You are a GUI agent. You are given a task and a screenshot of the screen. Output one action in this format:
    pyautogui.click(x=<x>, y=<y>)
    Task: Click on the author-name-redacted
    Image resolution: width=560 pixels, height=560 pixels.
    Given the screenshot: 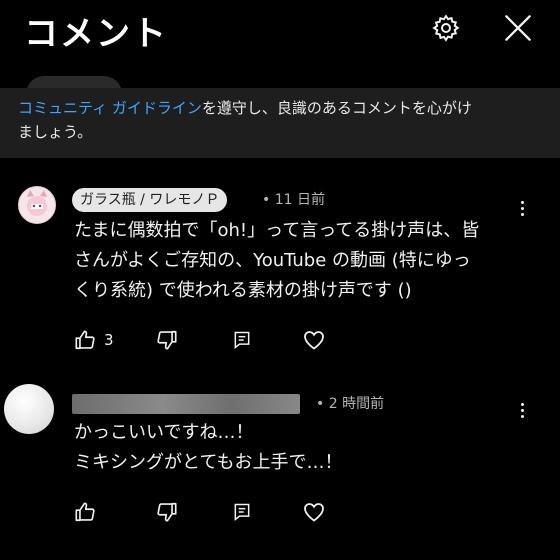 What is the action you would take?
    pyautogui.click(x=186, y=404)
    